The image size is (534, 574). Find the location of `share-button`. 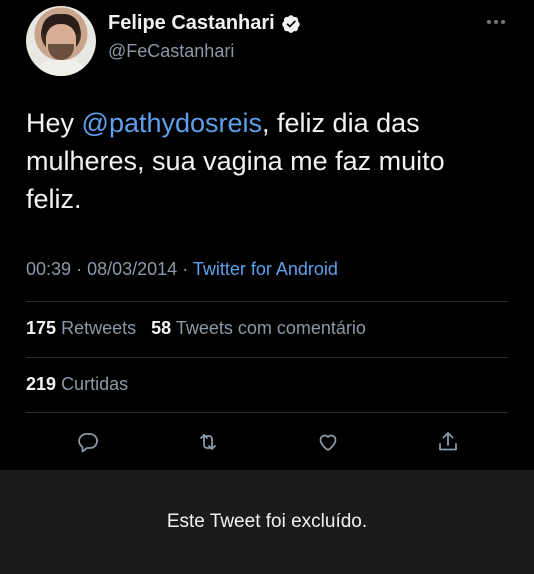

share-button is located at coordinates (448, 442).